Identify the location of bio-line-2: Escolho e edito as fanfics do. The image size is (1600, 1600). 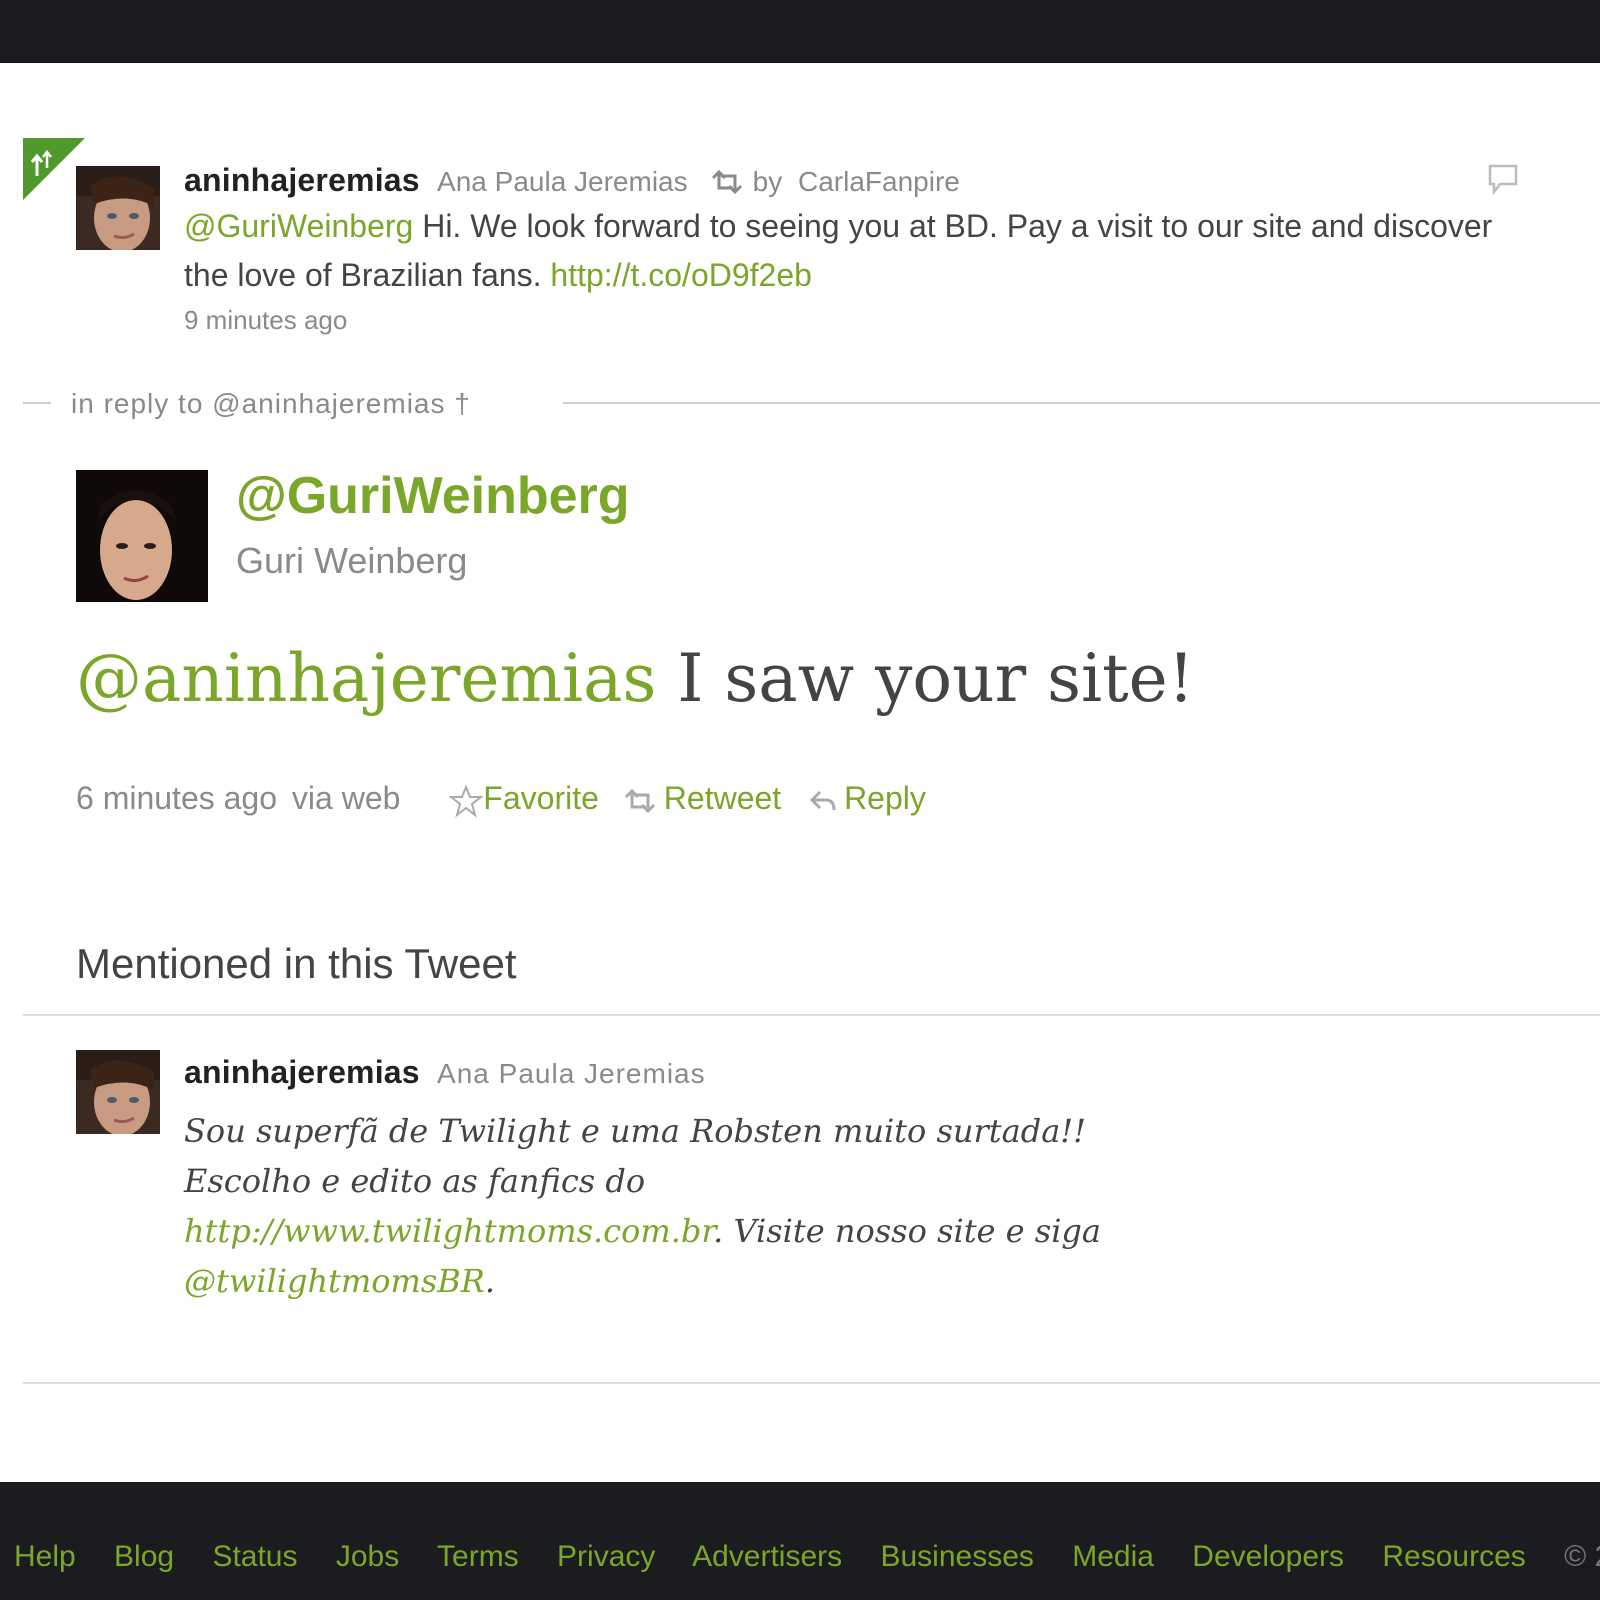
(415, 1181).